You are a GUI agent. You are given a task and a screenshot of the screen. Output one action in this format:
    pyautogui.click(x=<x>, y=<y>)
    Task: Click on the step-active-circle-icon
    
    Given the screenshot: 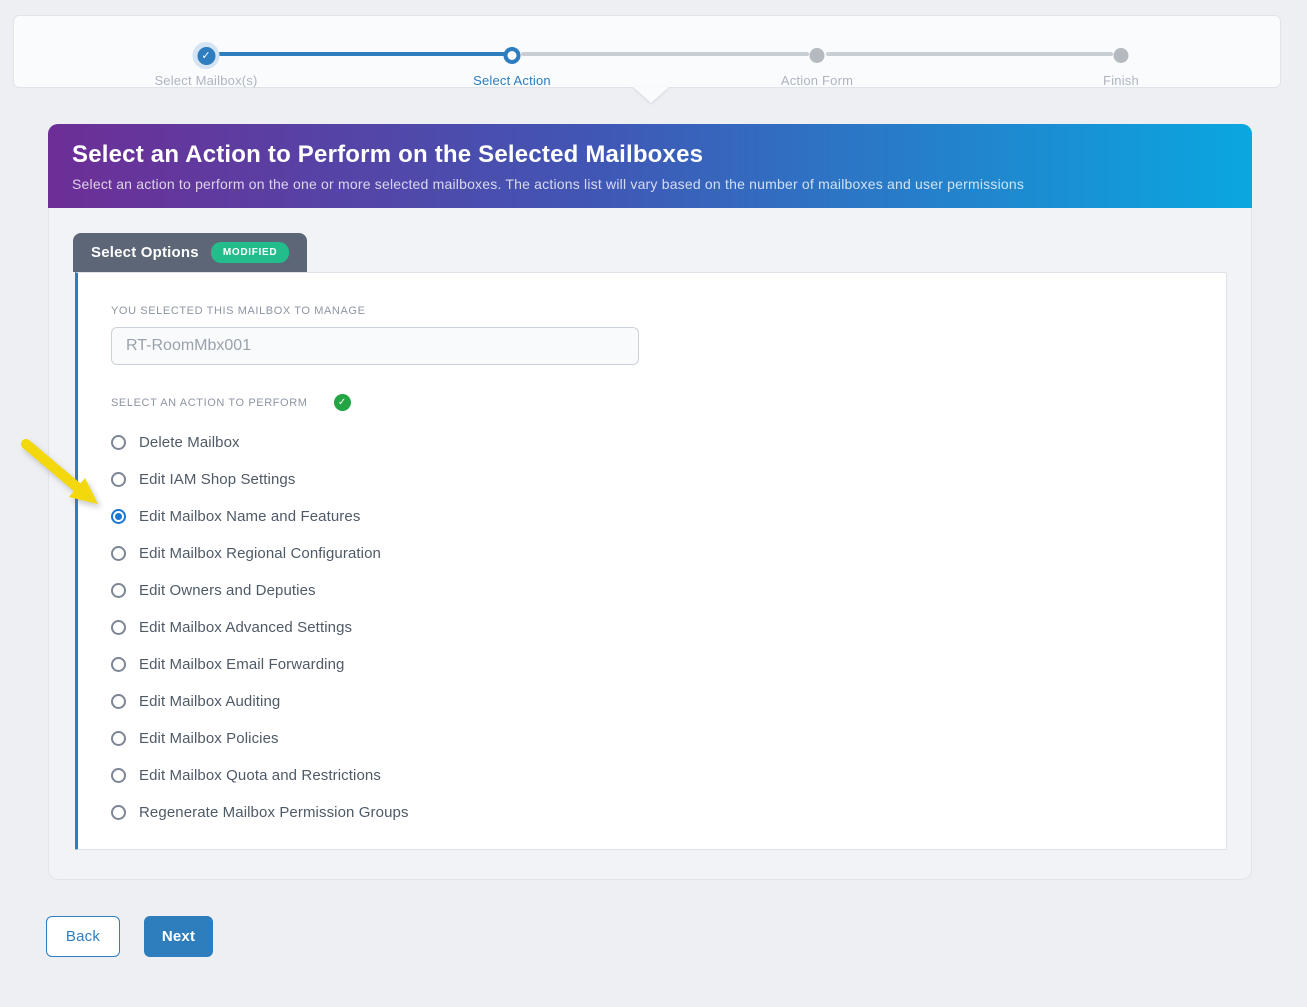 What is the action you would take?
    pyautogui.click(x=512, y=55)
    